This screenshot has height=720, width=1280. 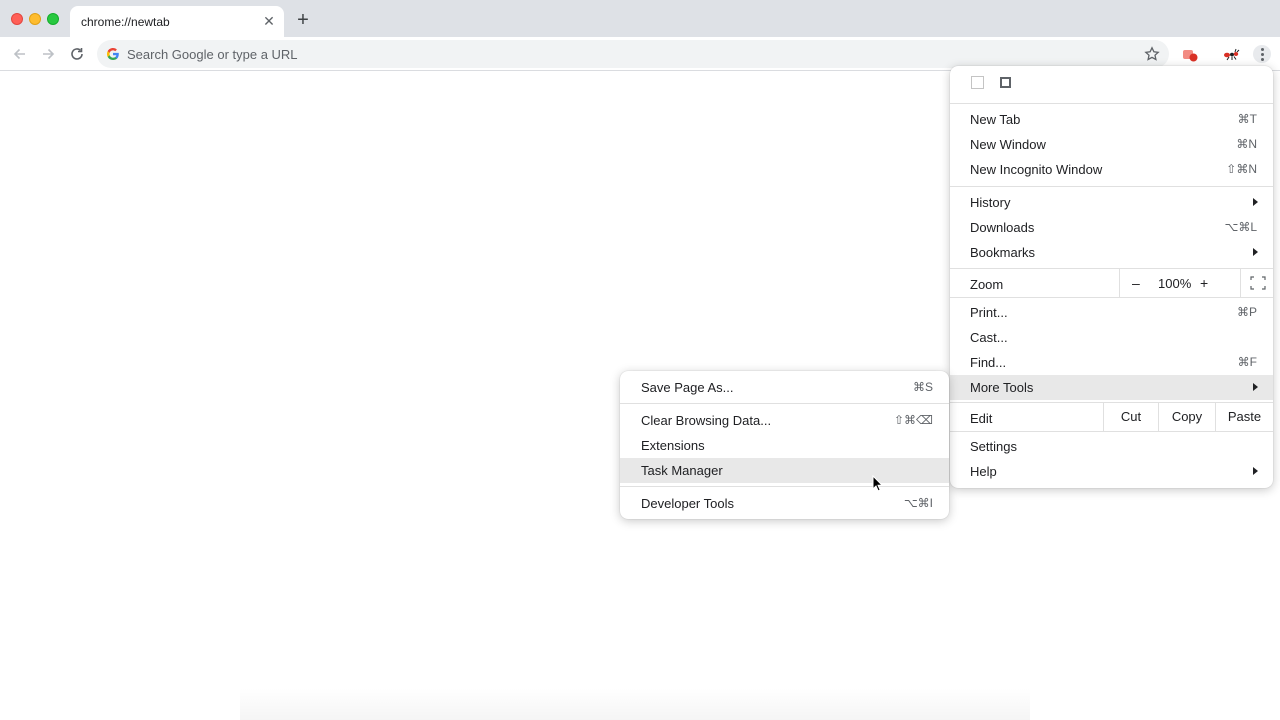 I want to click on zoom-out-button: –, so click(x=1136, y=283).